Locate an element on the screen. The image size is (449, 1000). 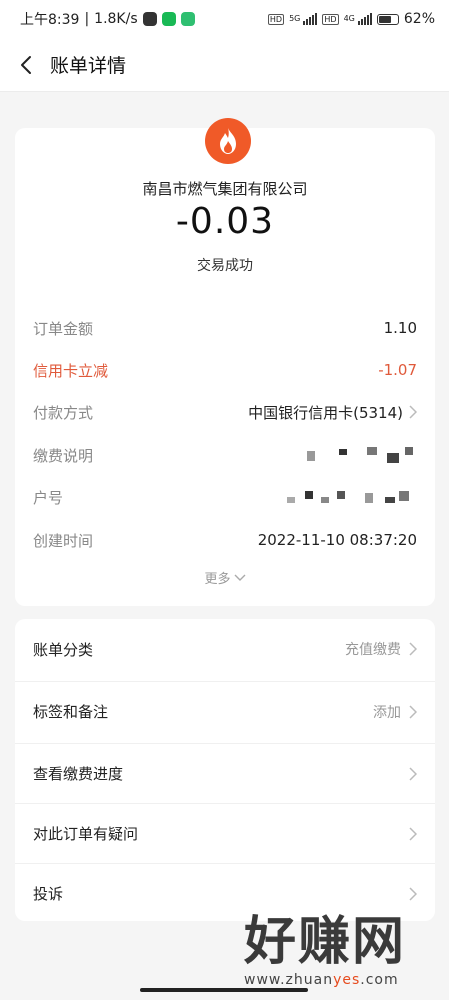
detail-value: 2022-11-10 08:37:20 is located at coordinates (337, 540).